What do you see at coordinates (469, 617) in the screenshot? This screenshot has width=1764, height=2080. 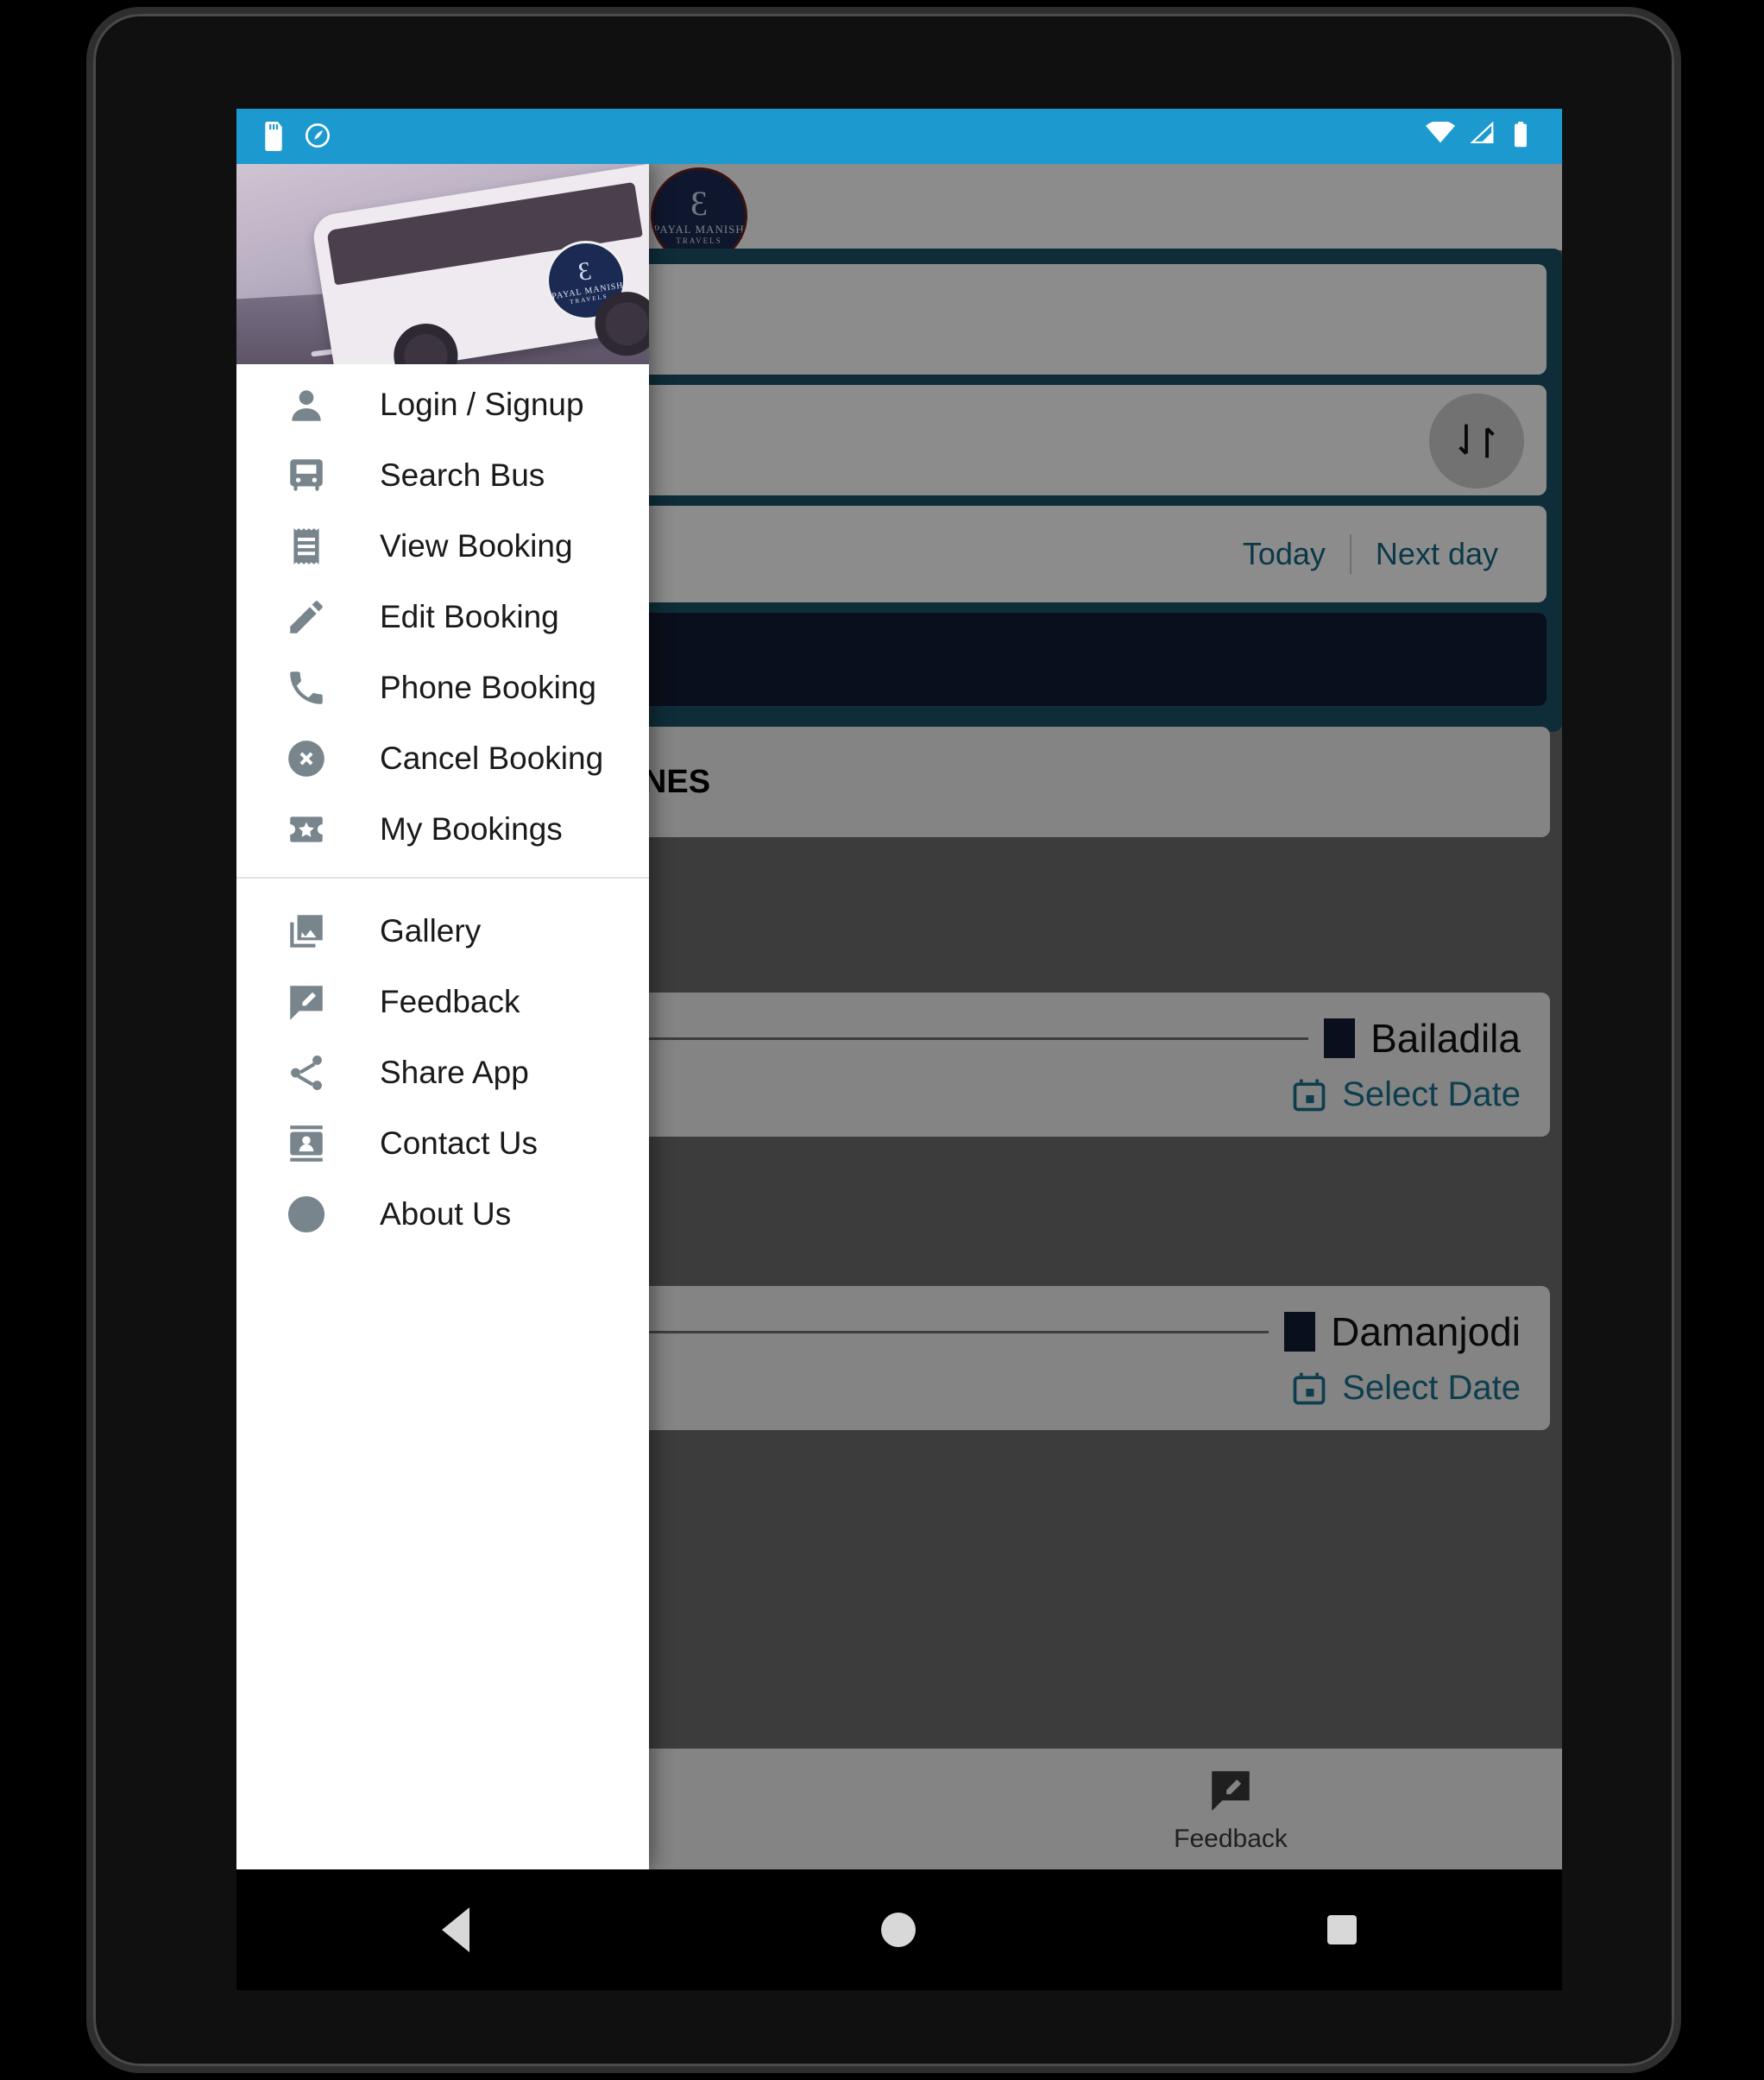 I see `drawer-item-label: Edit Booking` at bounding box center [469, 617].